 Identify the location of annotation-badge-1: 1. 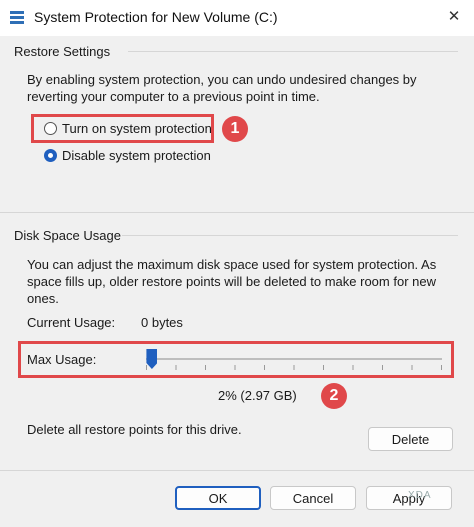
(235, 129).